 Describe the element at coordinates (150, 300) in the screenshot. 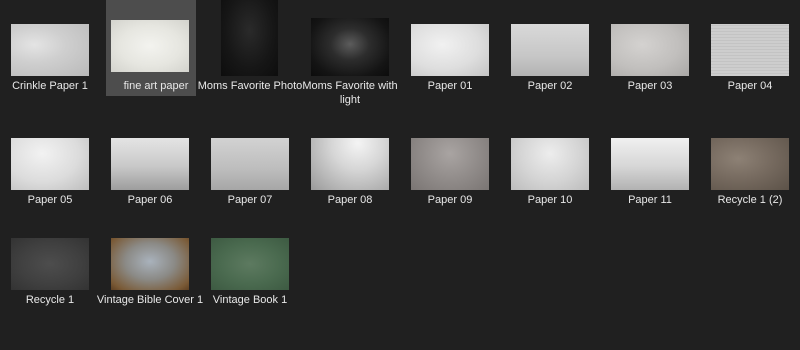

I see `file-label: Vintage Bible Cover 1` at that location.